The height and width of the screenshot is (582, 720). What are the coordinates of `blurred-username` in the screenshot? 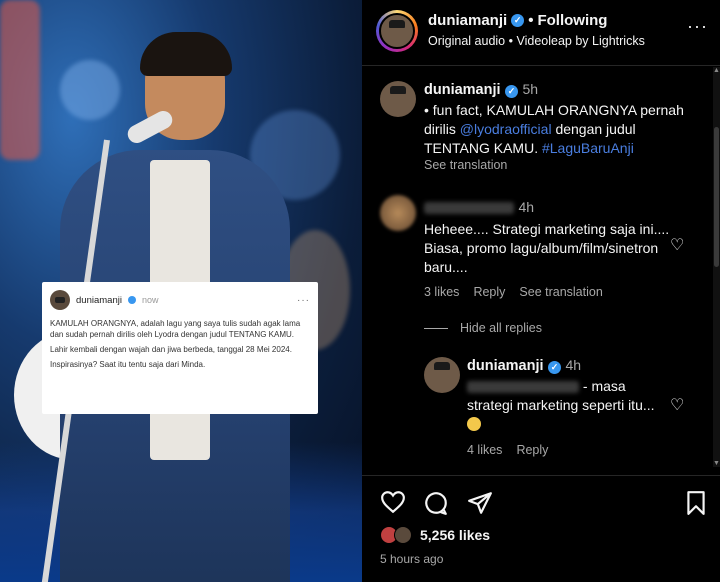 It's located at (469, 207).